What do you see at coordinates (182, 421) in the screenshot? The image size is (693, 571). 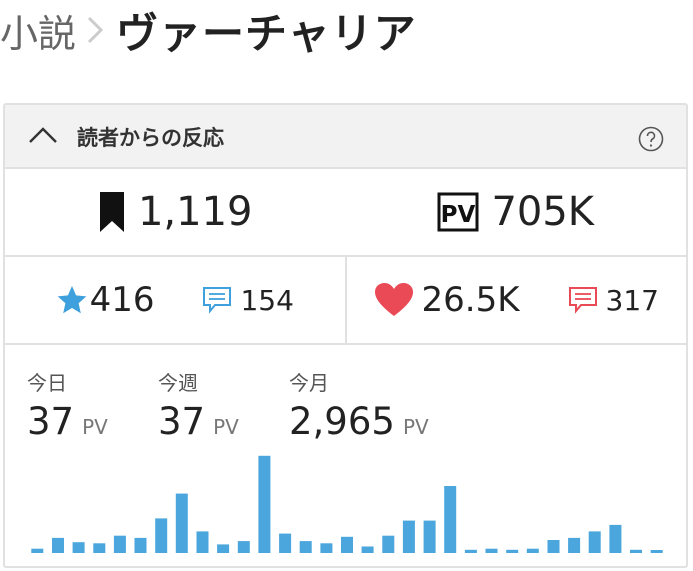 I see `pv-week-value: 37` at bounding box center [182, 421].